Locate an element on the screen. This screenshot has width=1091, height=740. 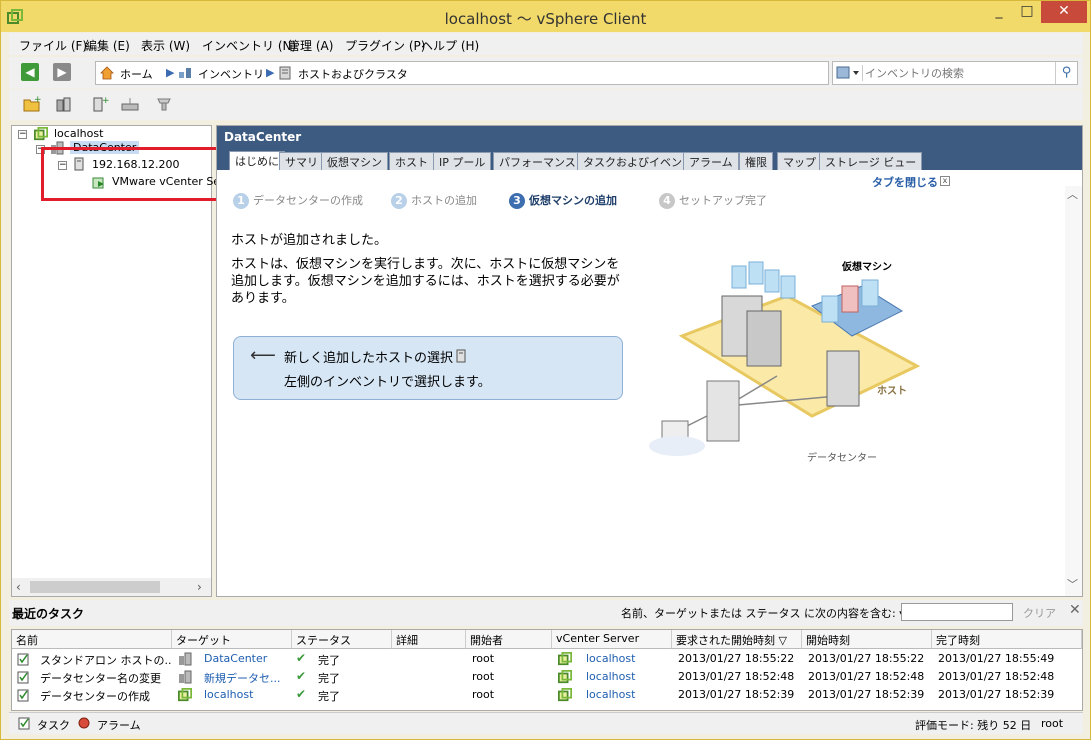
task-name: データセンターの作成 is located at coordinates (95, 696).